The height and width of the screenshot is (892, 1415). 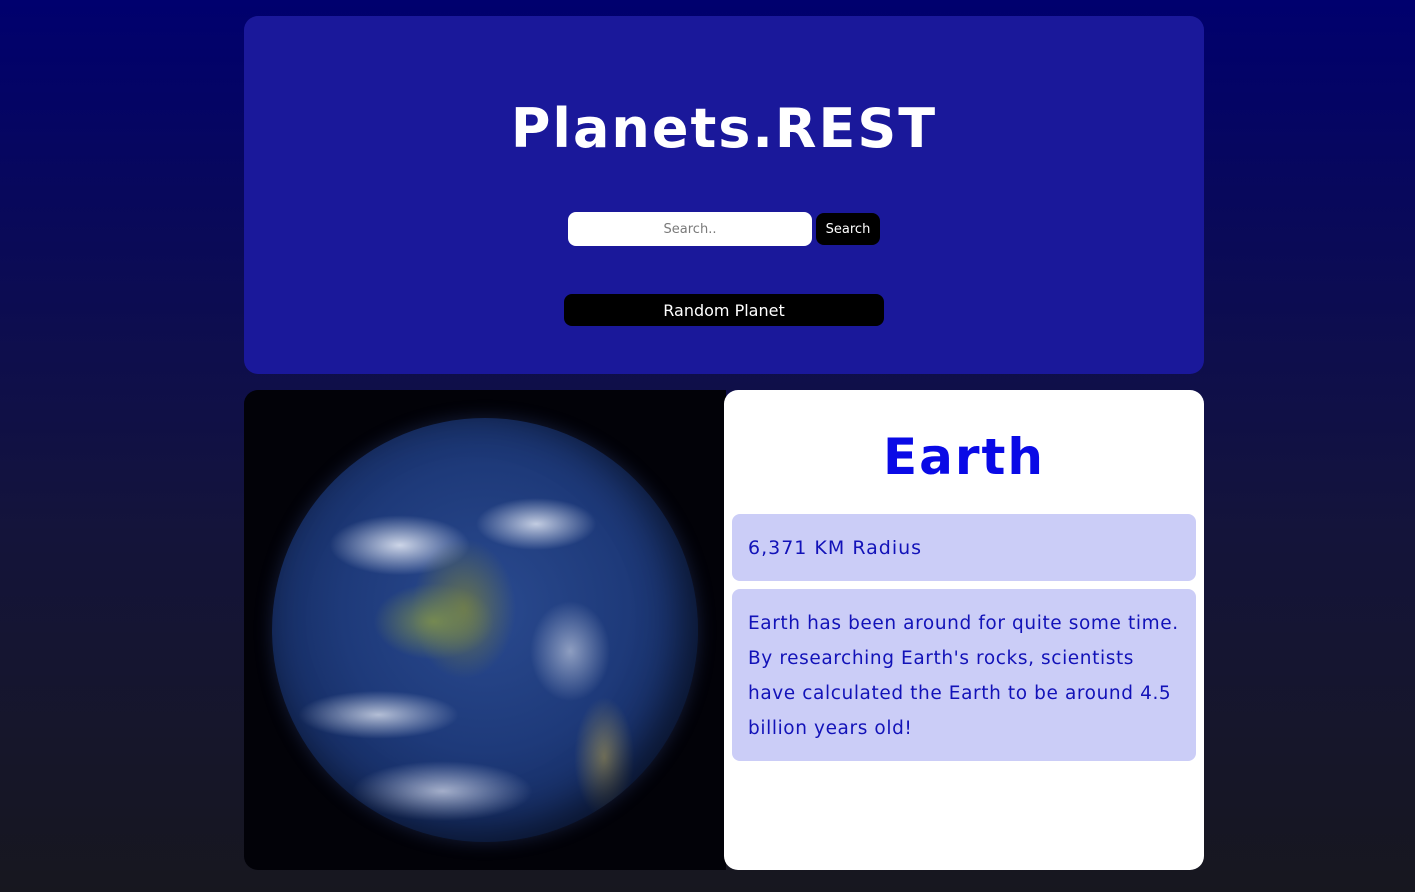 I want to click on planet-name: Earth, so click(x=964, y=457).